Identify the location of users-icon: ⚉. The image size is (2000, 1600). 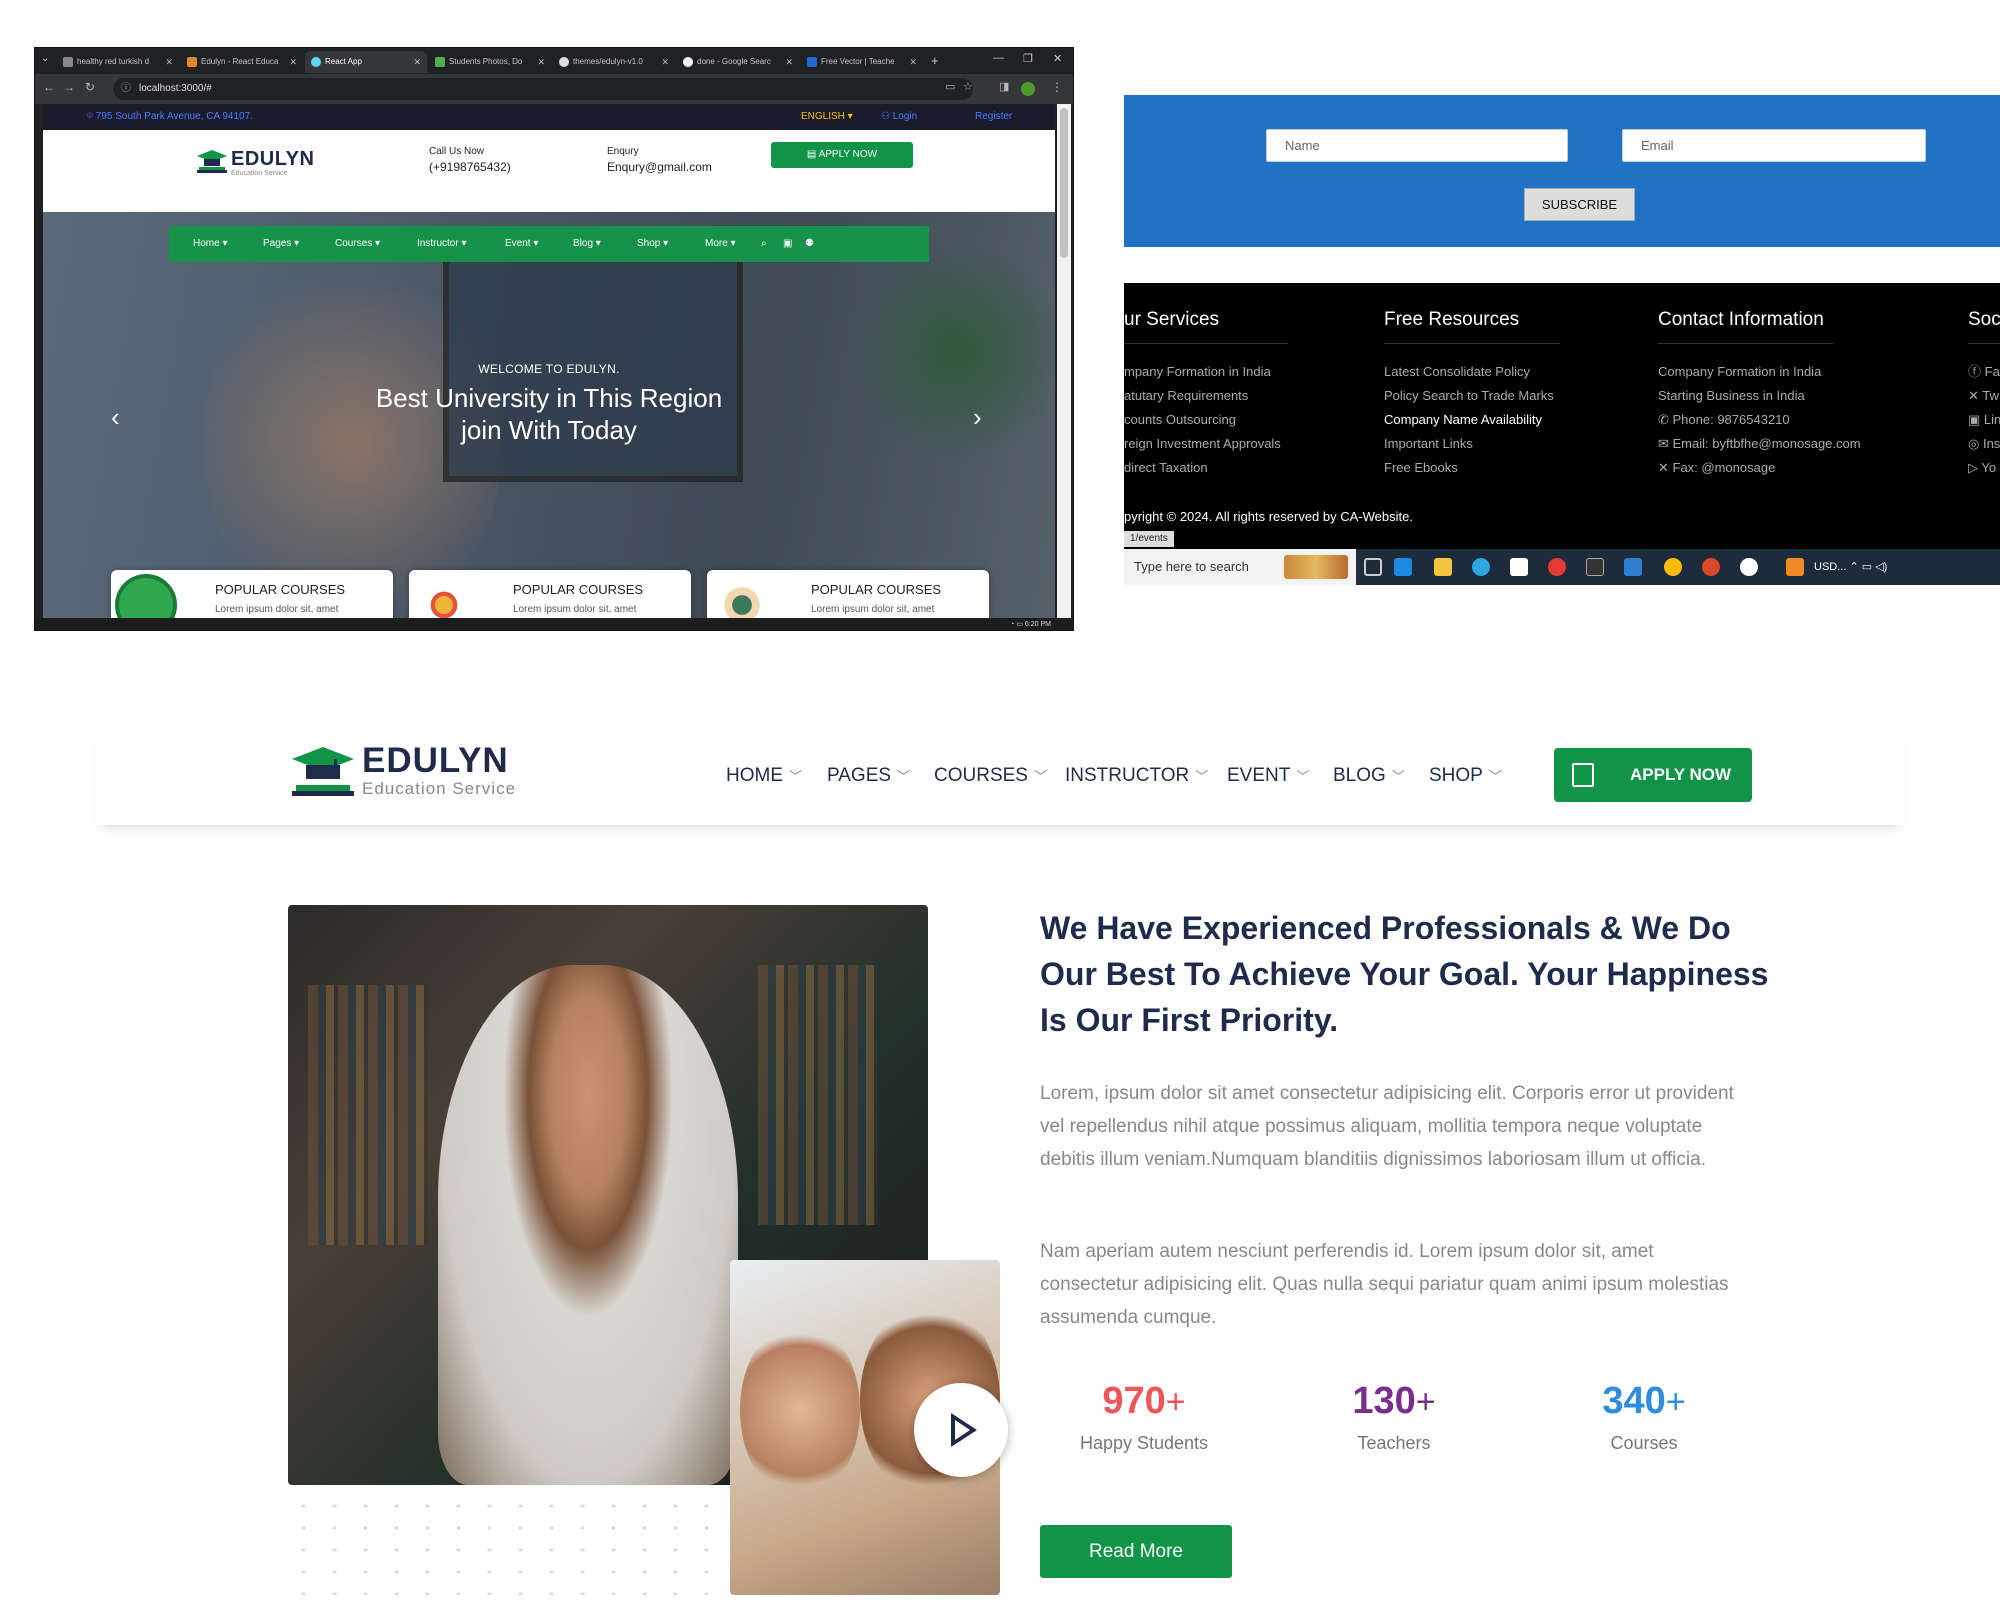
(809, 244).